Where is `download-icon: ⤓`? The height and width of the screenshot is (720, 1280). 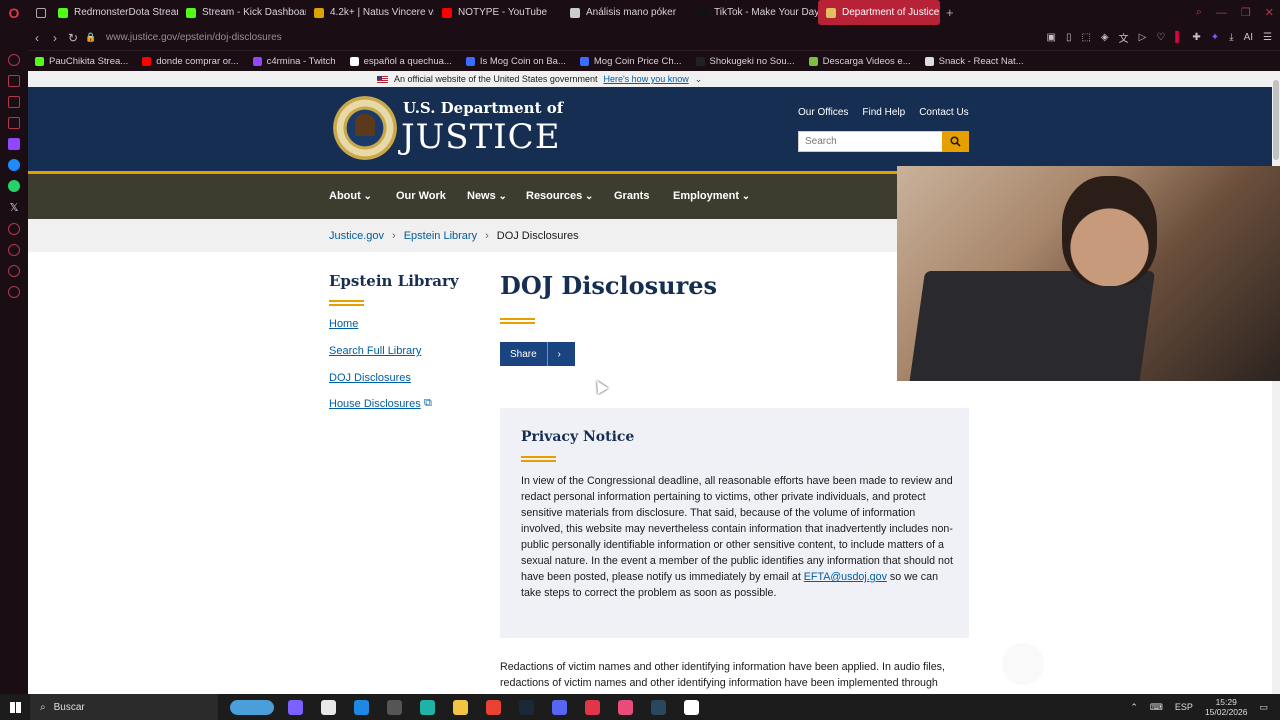
download-icon: ⤓ is located at coordinates (1231, 37).